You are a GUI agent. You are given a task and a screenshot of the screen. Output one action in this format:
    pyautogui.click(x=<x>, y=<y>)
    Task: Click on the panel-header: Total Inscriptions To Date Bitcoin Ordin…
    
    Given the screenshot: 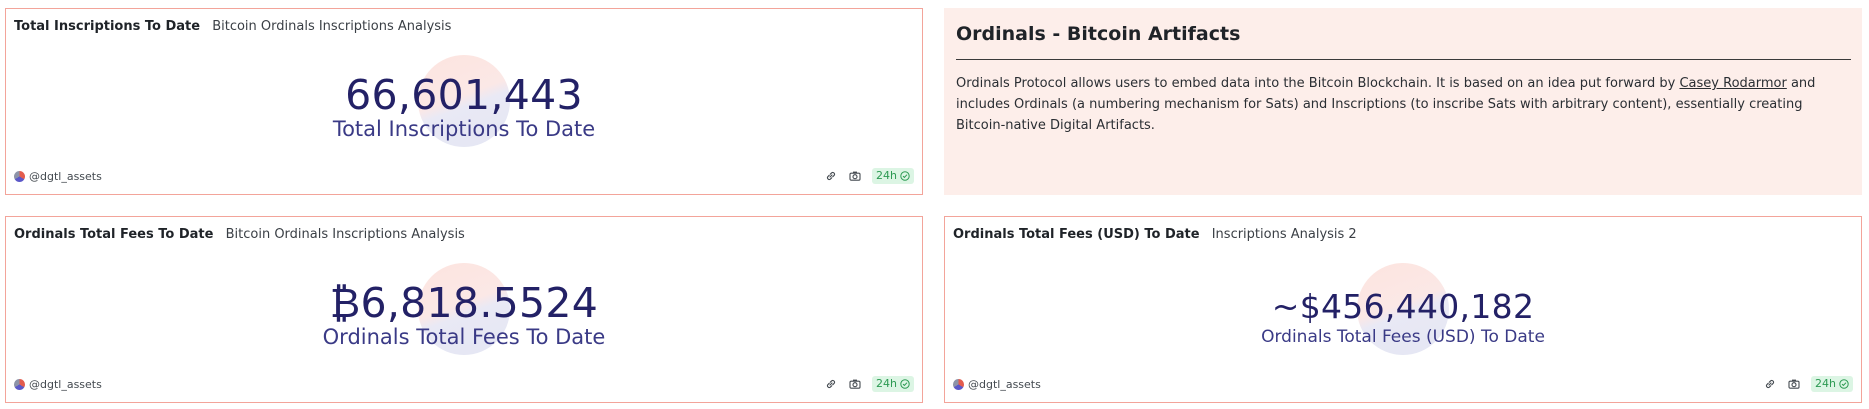 What is the action you would take?
    pyautogui.click(x=232, y=27)
    